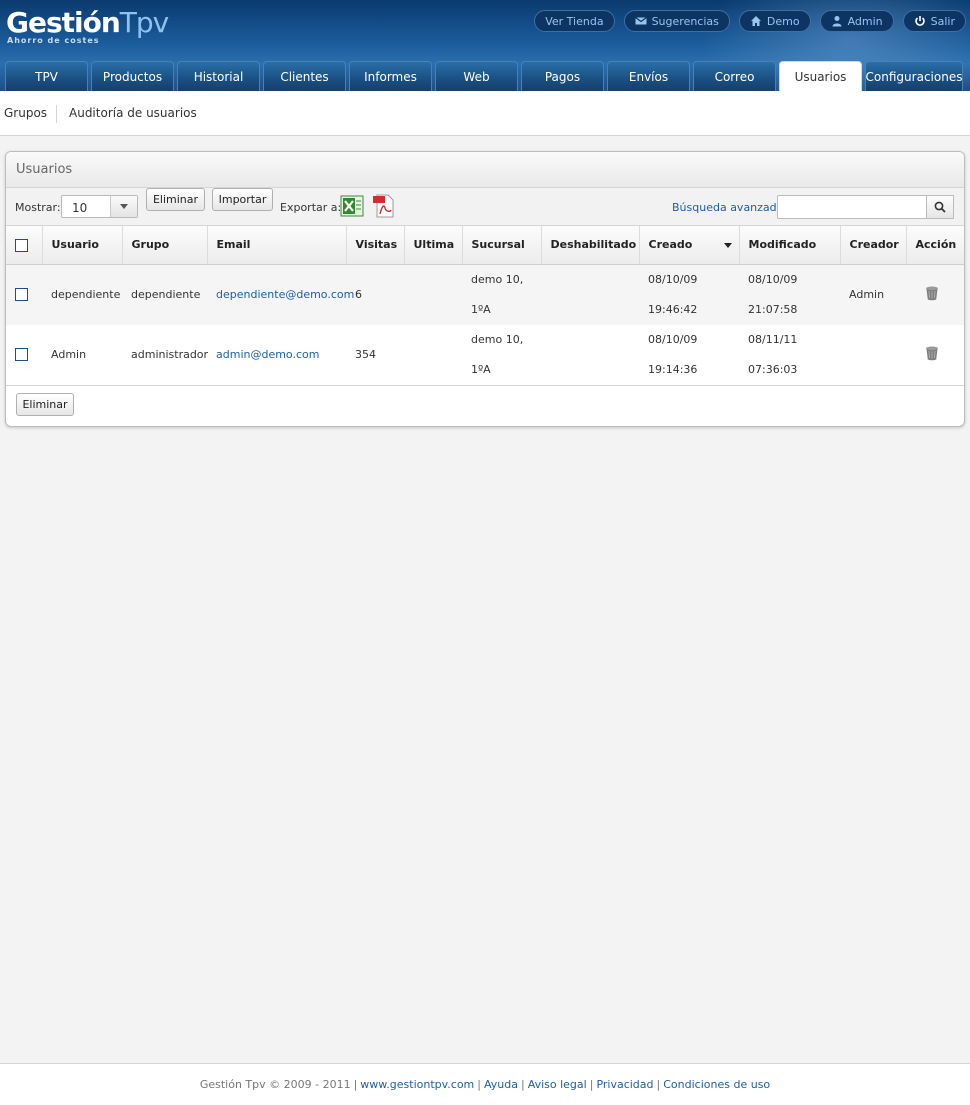  What do you see at coordinates (685, 21) in the screenshot?
I see `sugerencias-label: Sugerencias` at bounding box center [685, 21].